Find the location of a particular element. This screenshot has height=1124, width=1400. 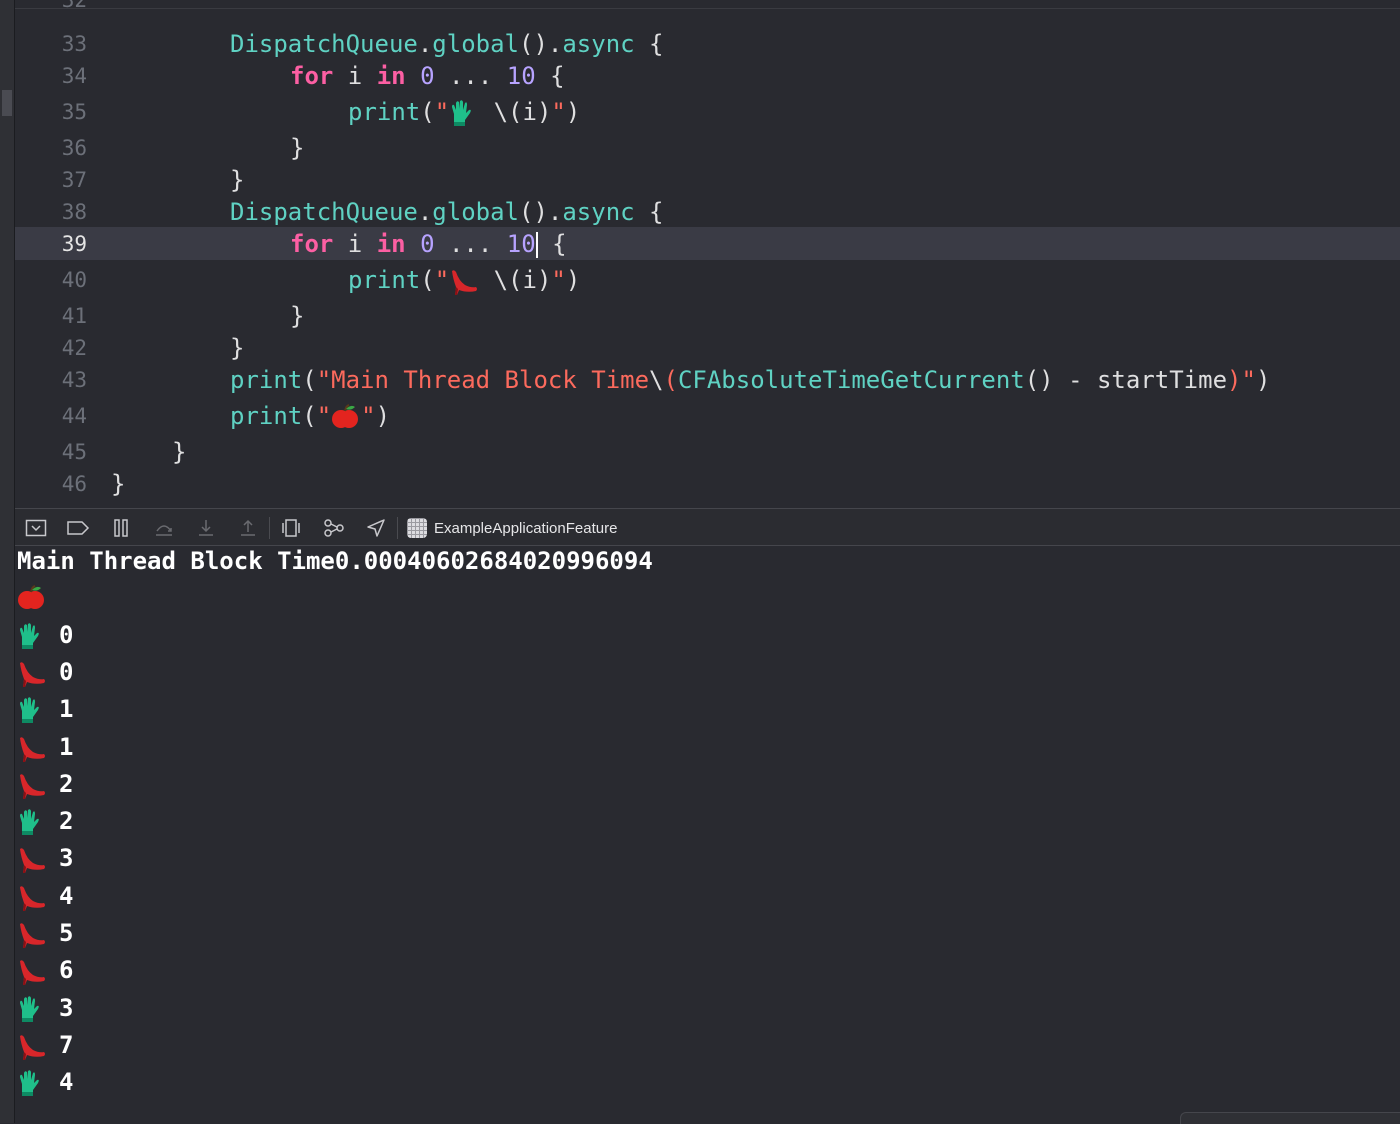

console-line: 6 is located at coordinates (45, 970).